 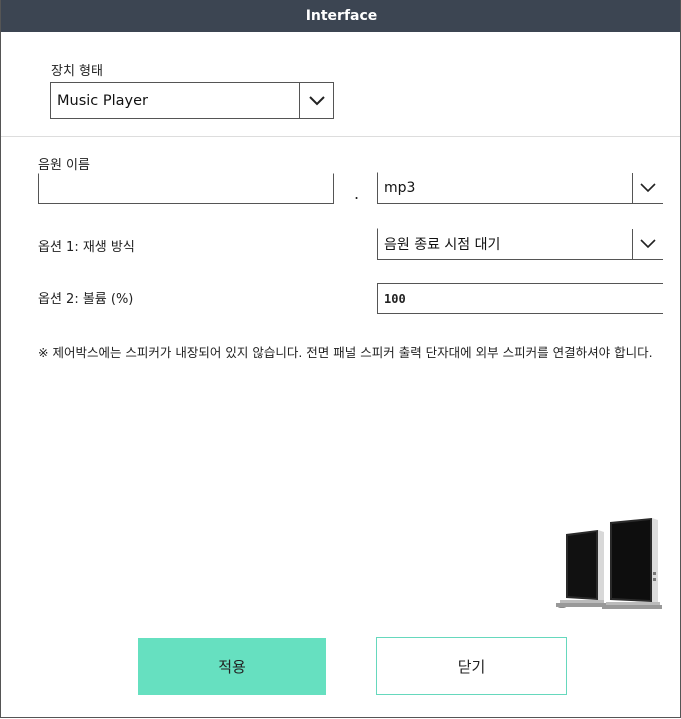 I want to click on close-button: 닫기, so click(x=471, y=666).